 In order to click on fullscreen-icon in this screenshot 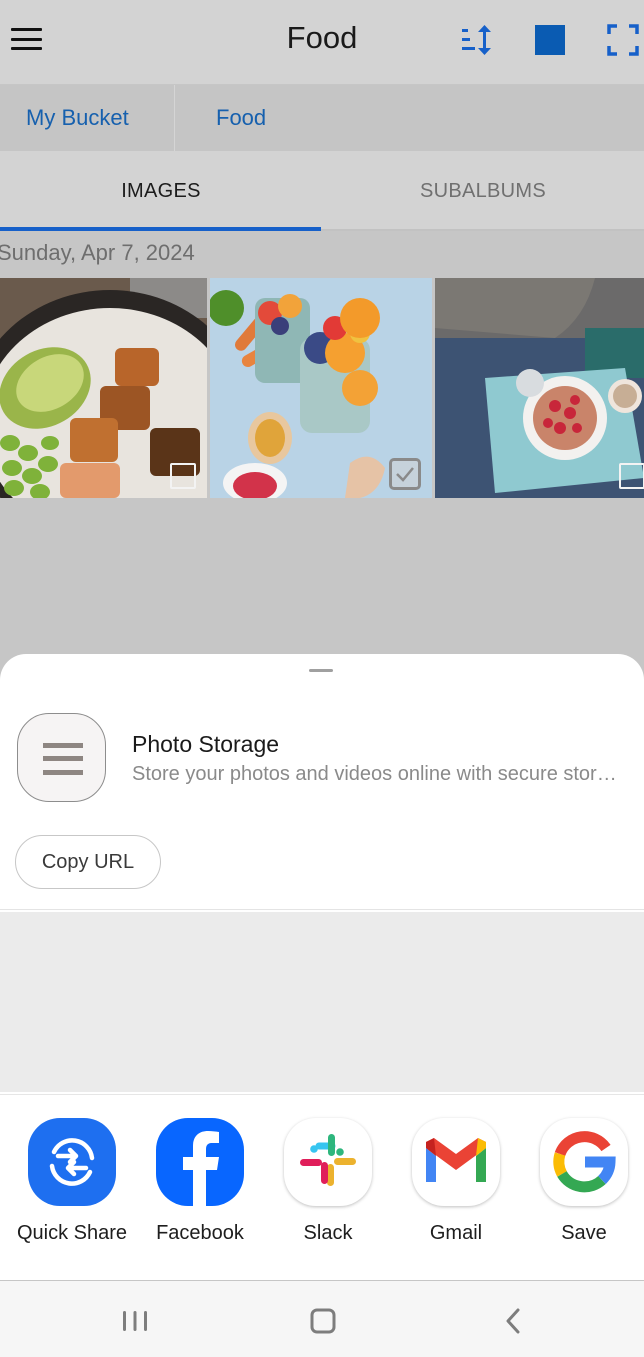, I will do `click(623, 40)`.